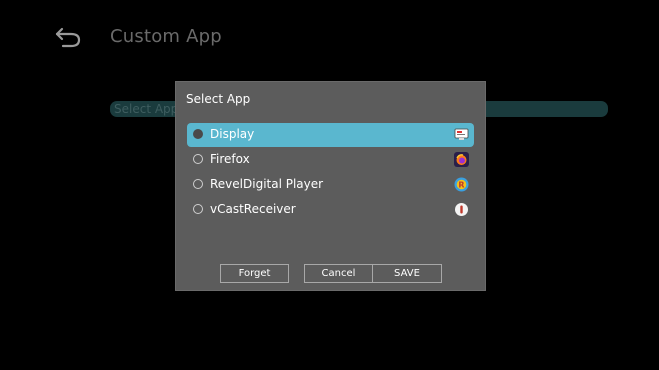  Describe the element at coordinates (330, 210) in the screenshot. I see `option-vcastreceiver: vCastReceiver` at that location.